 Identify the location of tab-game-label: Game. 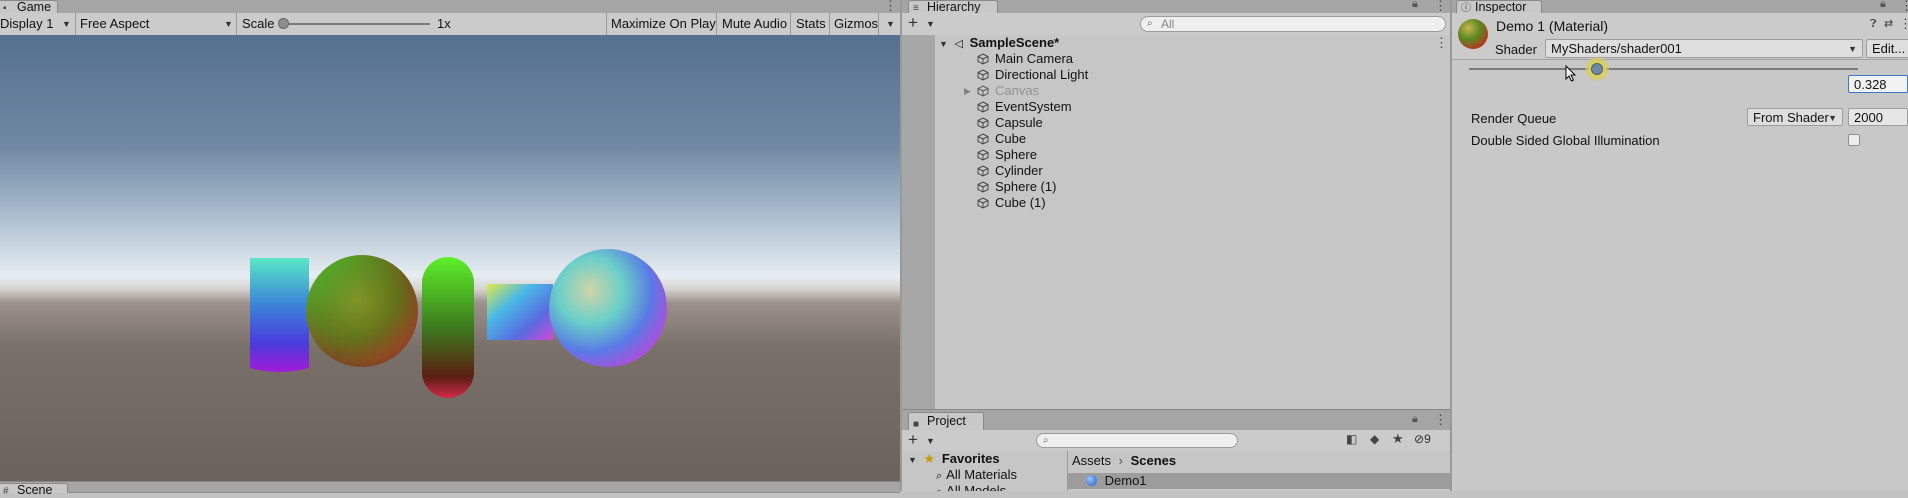
(34, 7).